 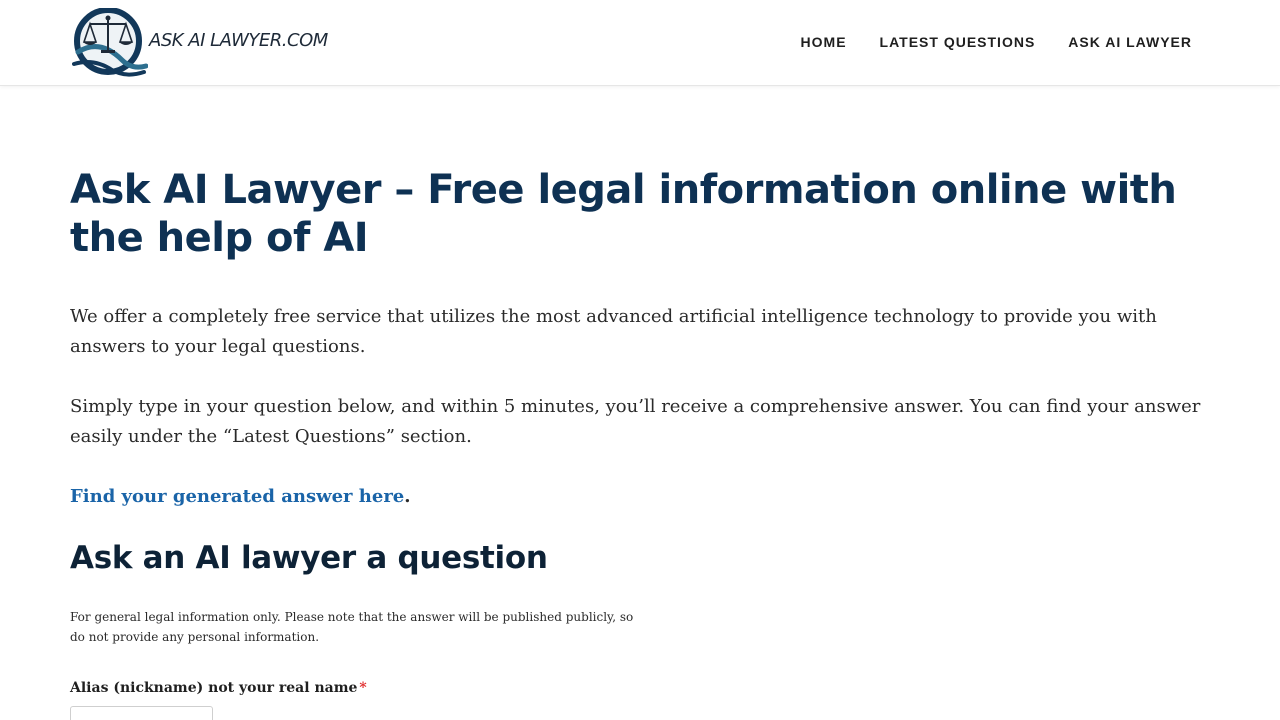 What do you see at coordinates (407, 496) in the screenshot?
I see `answer-link-suffix: .` at bounding box center [407, 496].